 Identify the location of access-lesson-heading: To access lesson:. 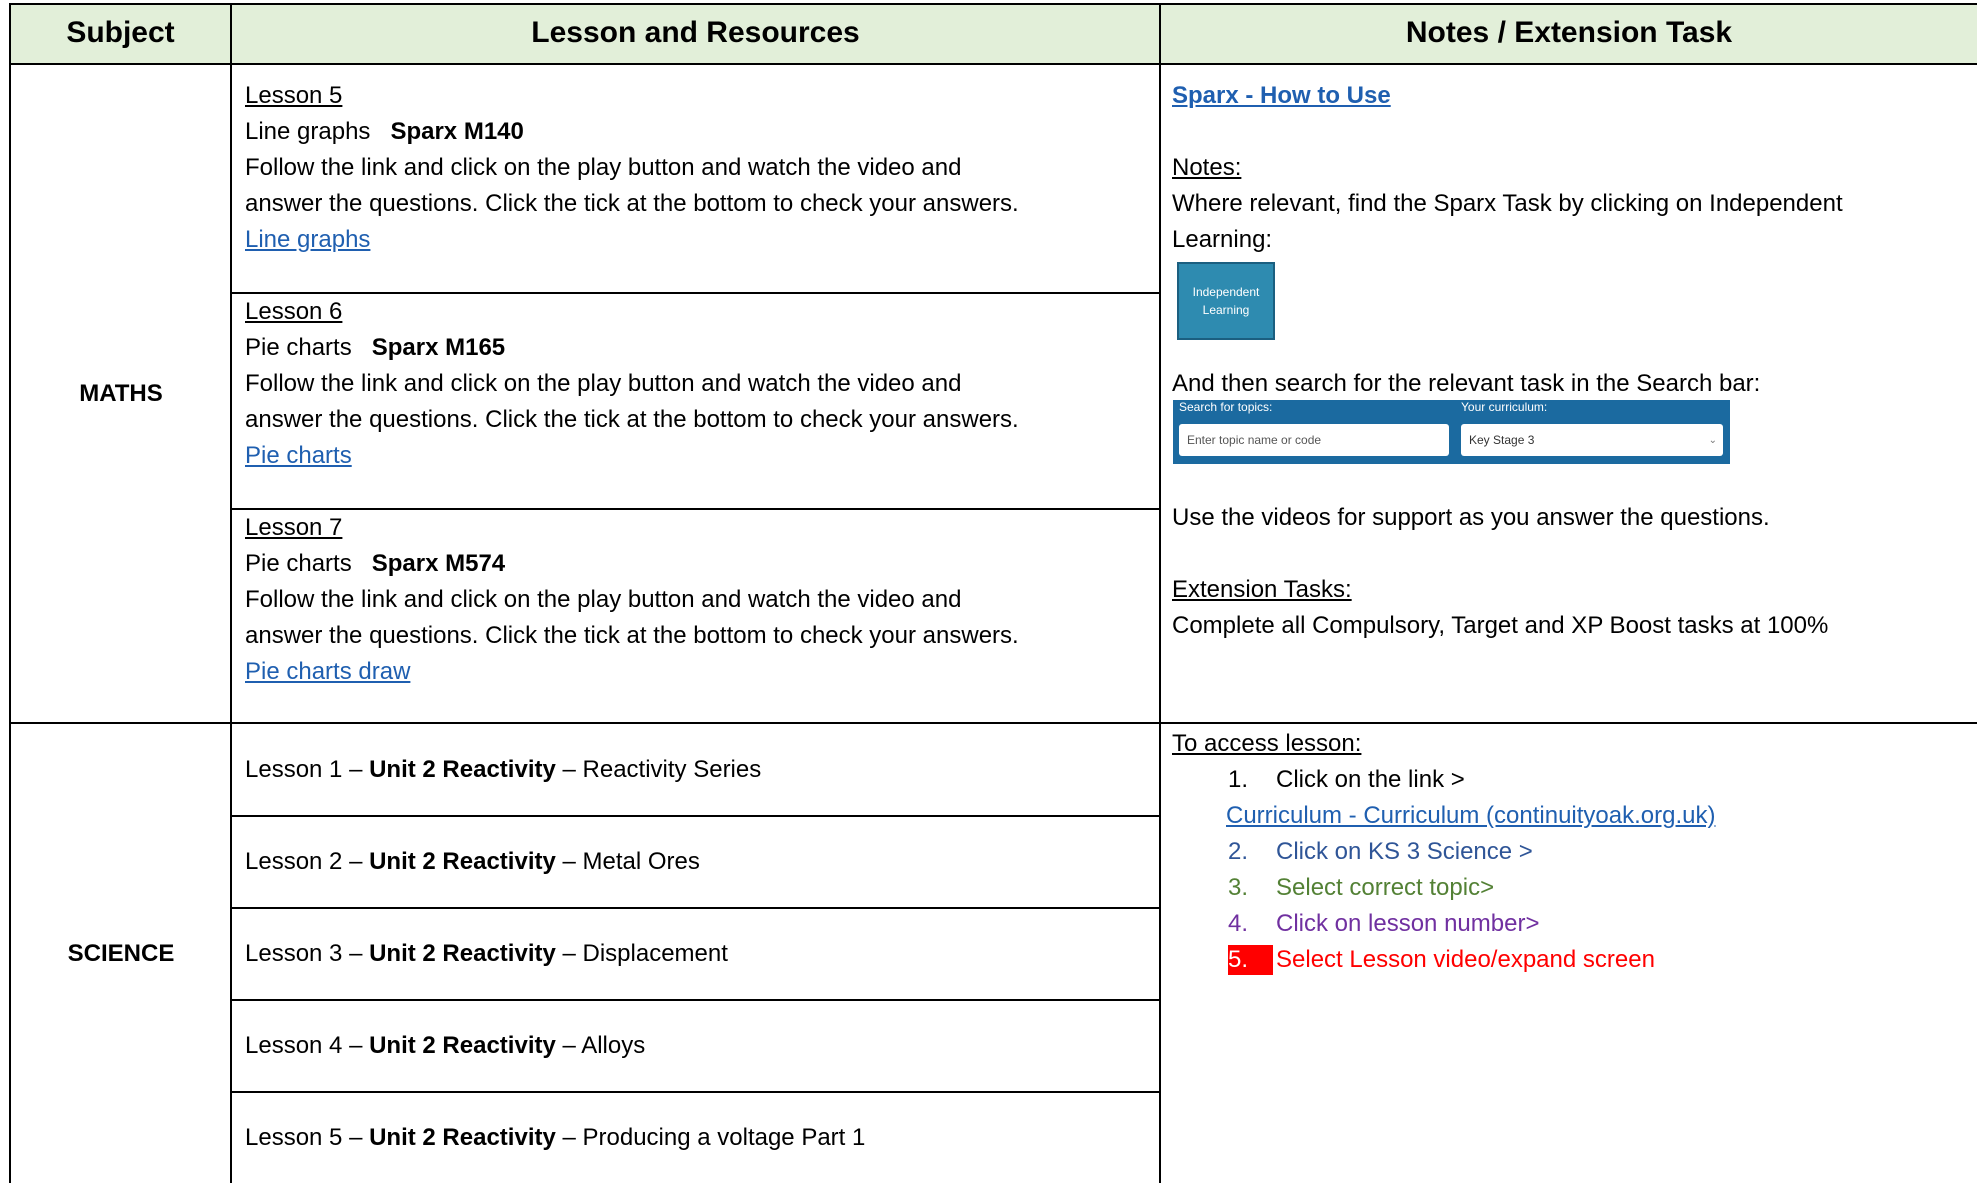
(1266, 744).